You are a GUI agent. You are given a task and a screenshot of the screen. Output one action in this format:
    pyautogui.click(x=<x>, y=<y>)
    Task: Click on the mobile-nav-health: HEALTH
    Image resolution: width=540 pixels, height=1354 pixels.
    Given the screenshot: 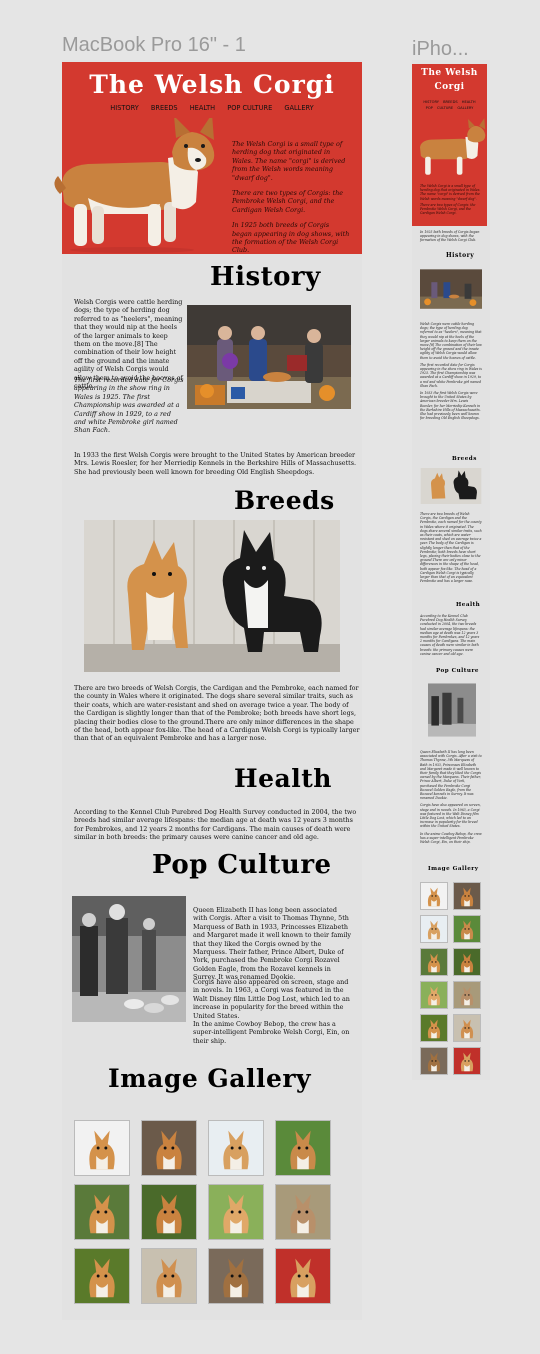 What is the action you would take?
    pyautogui.click(x=469, y=102)
    